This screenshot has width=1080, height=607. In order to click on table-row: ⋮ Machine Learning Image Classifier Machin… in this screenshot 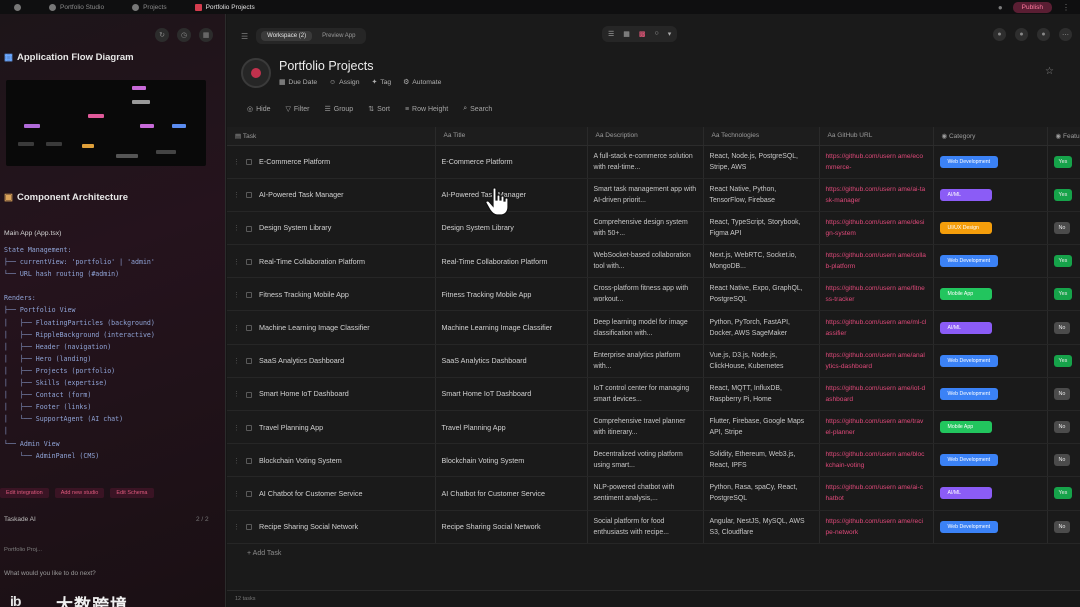, I will do `click(653, 327)`.